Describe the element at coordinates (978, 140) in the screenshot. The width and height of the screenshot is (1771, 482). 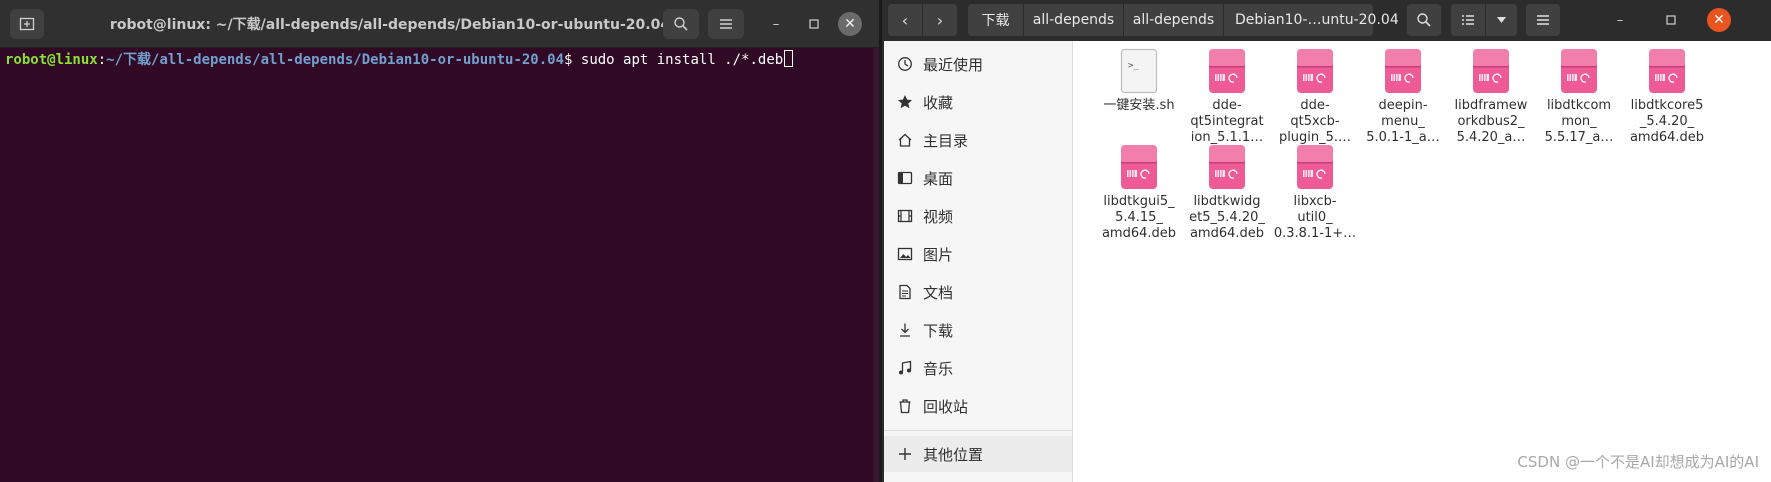
I see `sidebar-item-home: 主目录` at that location.